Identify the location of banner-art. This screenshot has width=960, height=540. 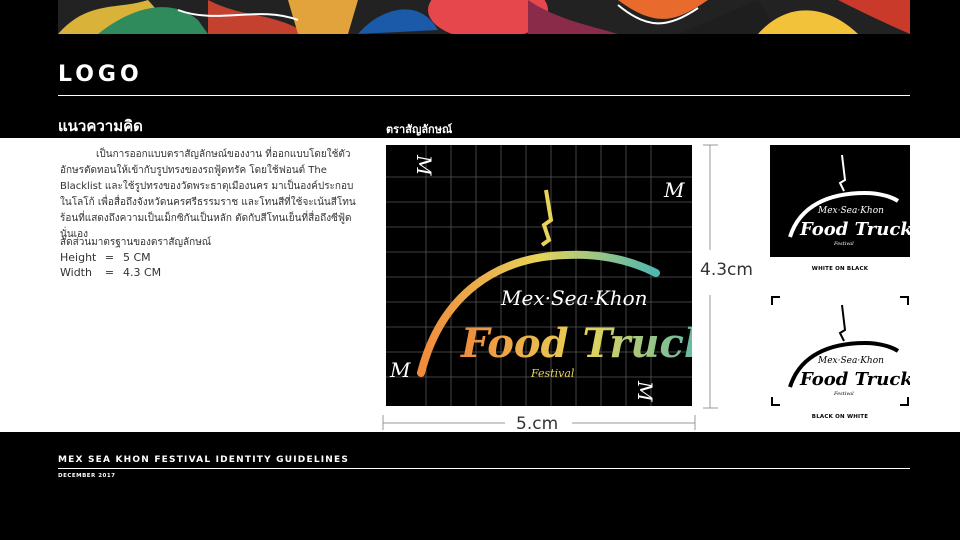
(484, 17).